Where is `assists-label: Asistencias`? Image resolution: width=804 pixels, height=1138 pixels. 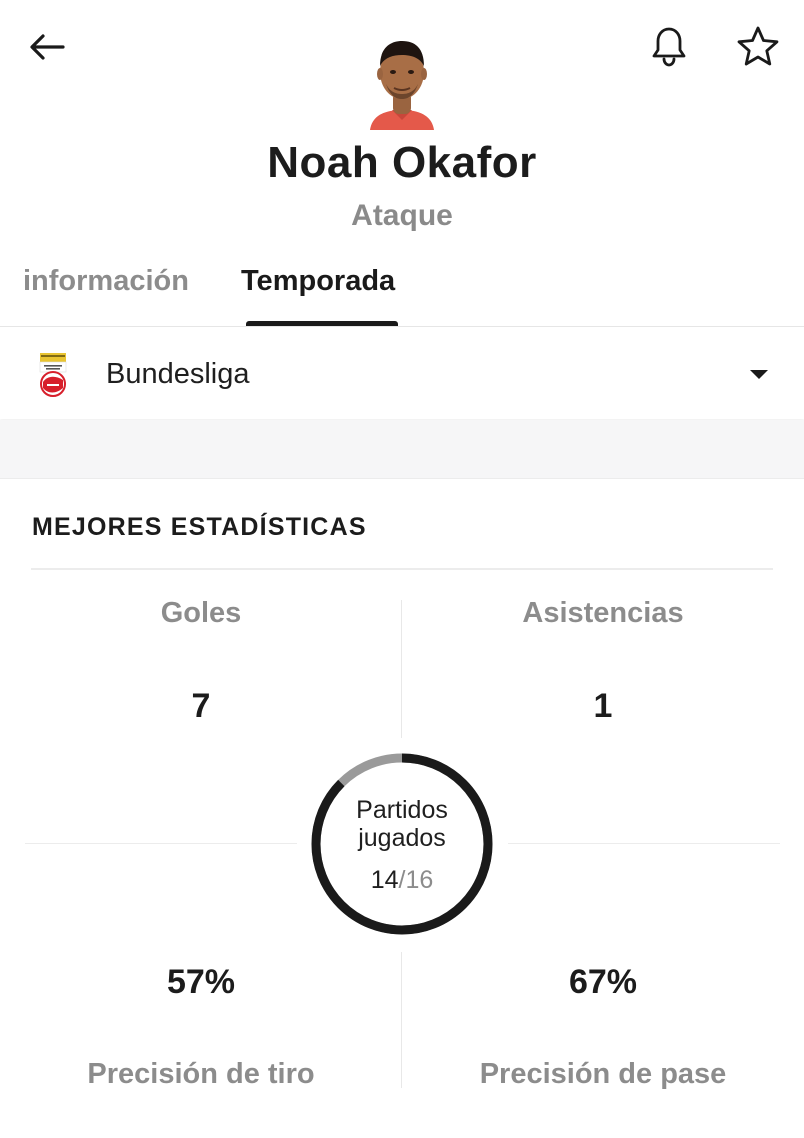 assists-label: Asistencias is located at coordinates (603, 613).